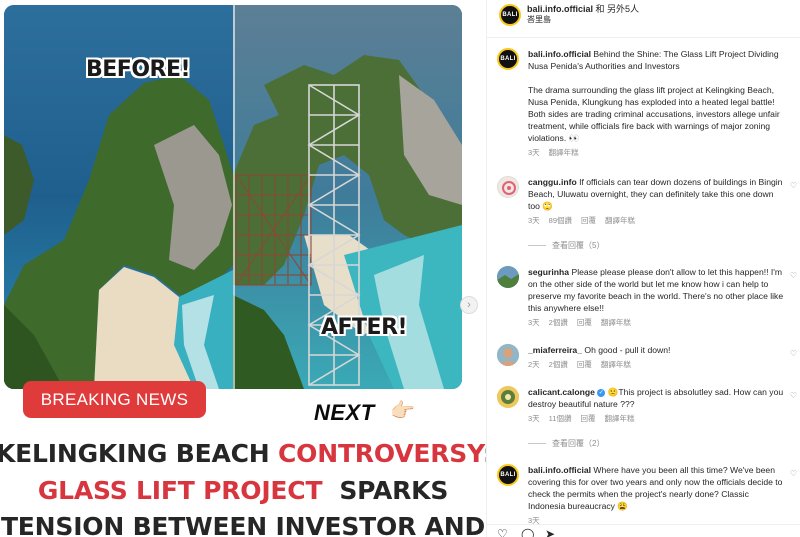  Describe the element at coordinates (344, 412) in the screenshot. I see `next-label: NEXT` at that location.